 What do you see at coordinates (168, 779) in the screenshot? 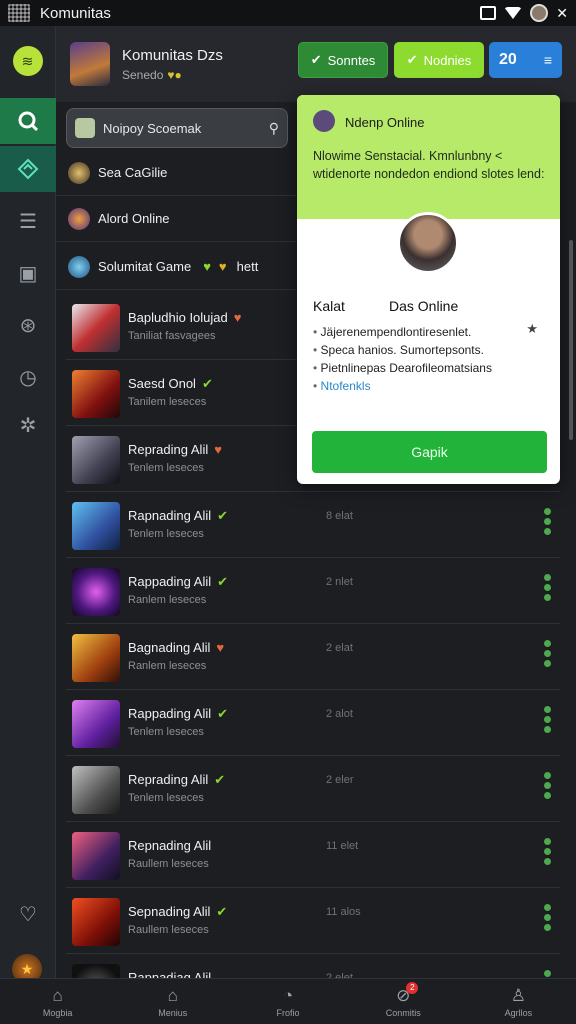
I see `game-name-text: Reprading Alil` at bounding box center [168, 779].